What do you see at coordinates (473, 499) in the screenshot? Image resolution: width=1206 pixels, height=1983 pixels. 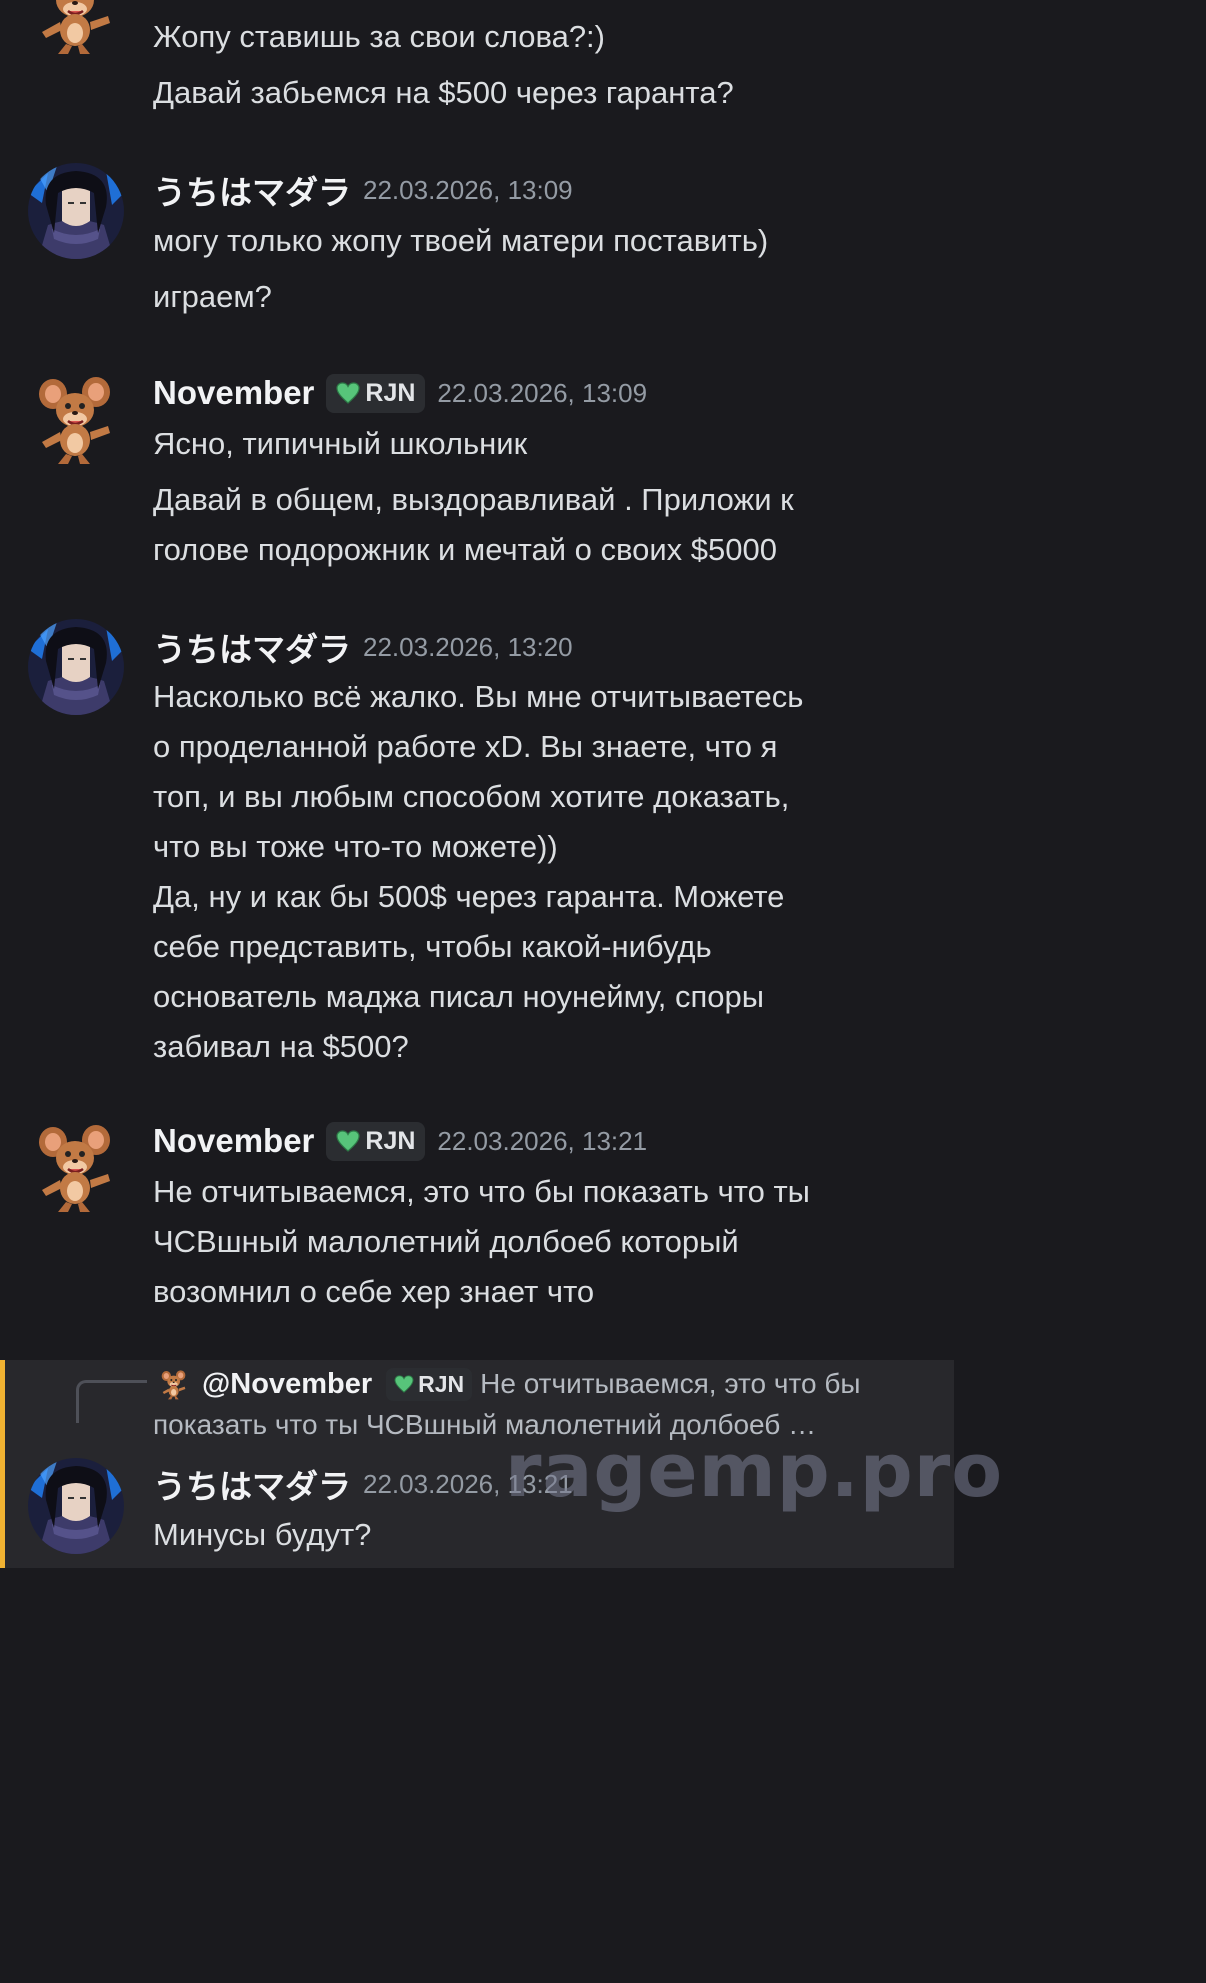 I see `message-line: Давай в общем, выздоравливай . Приложи к` at bounding box center [473, 499].